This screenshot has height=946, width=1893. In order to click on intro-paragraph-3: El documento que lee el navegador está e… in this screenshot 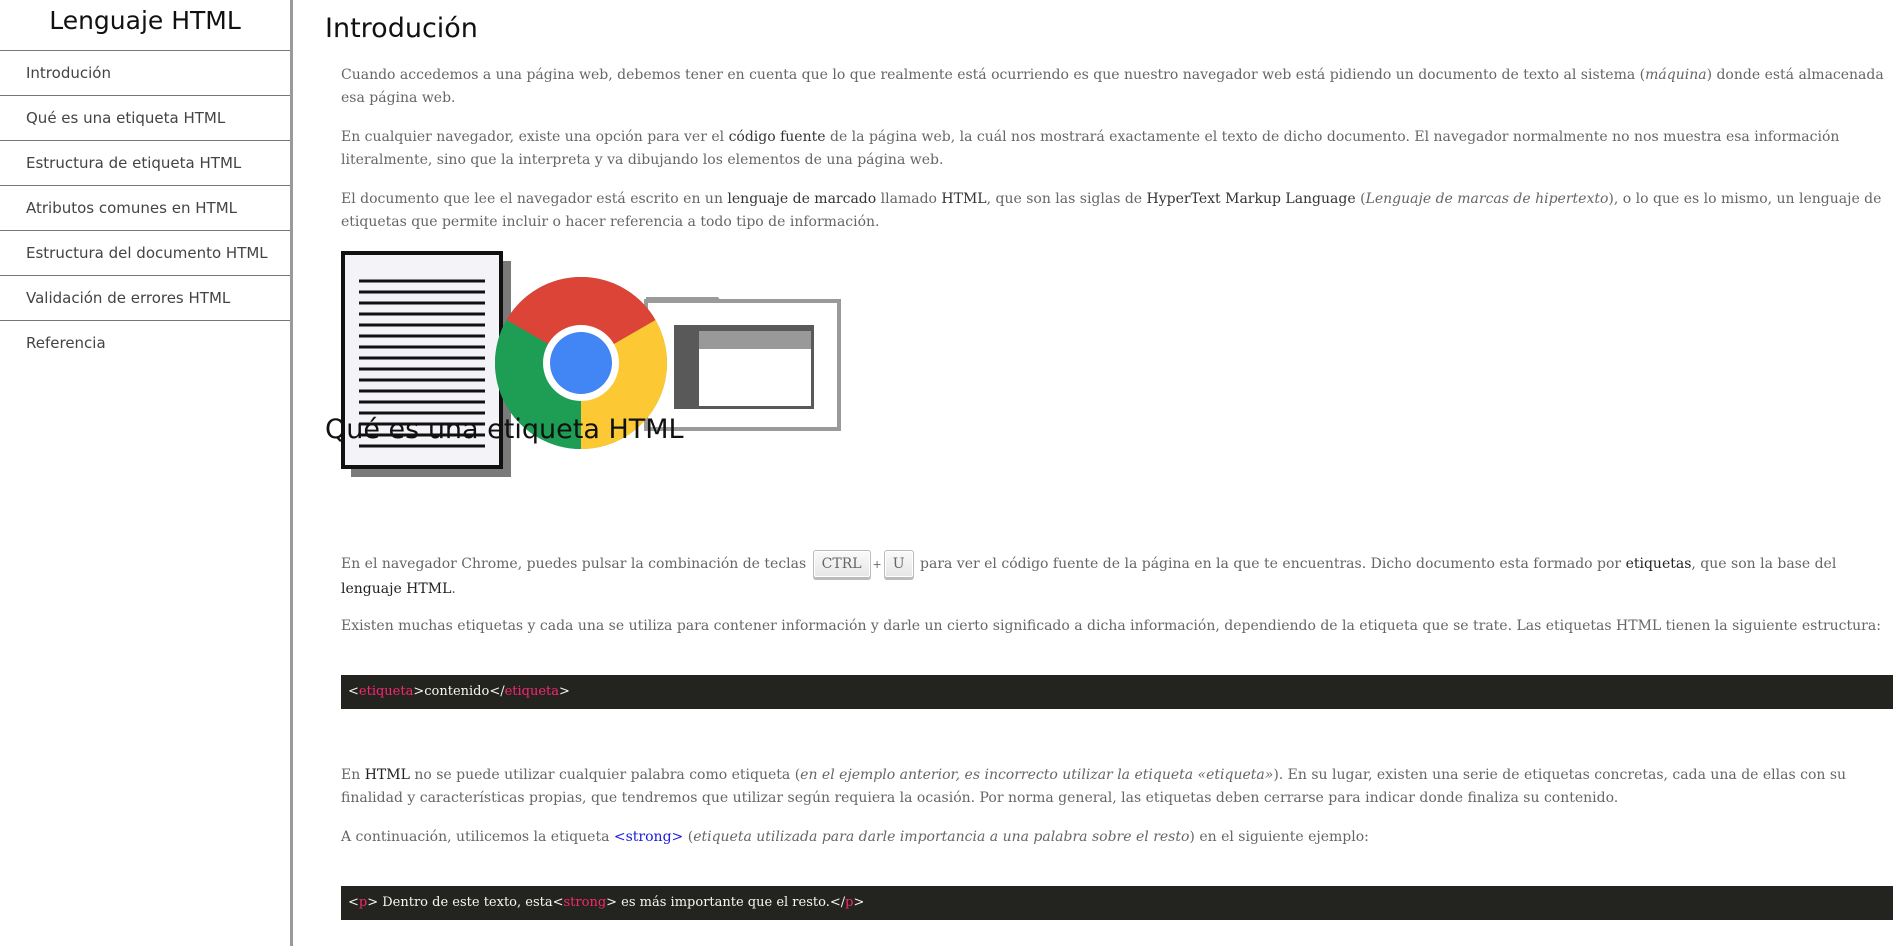, I will do `click(1111, 210)`.